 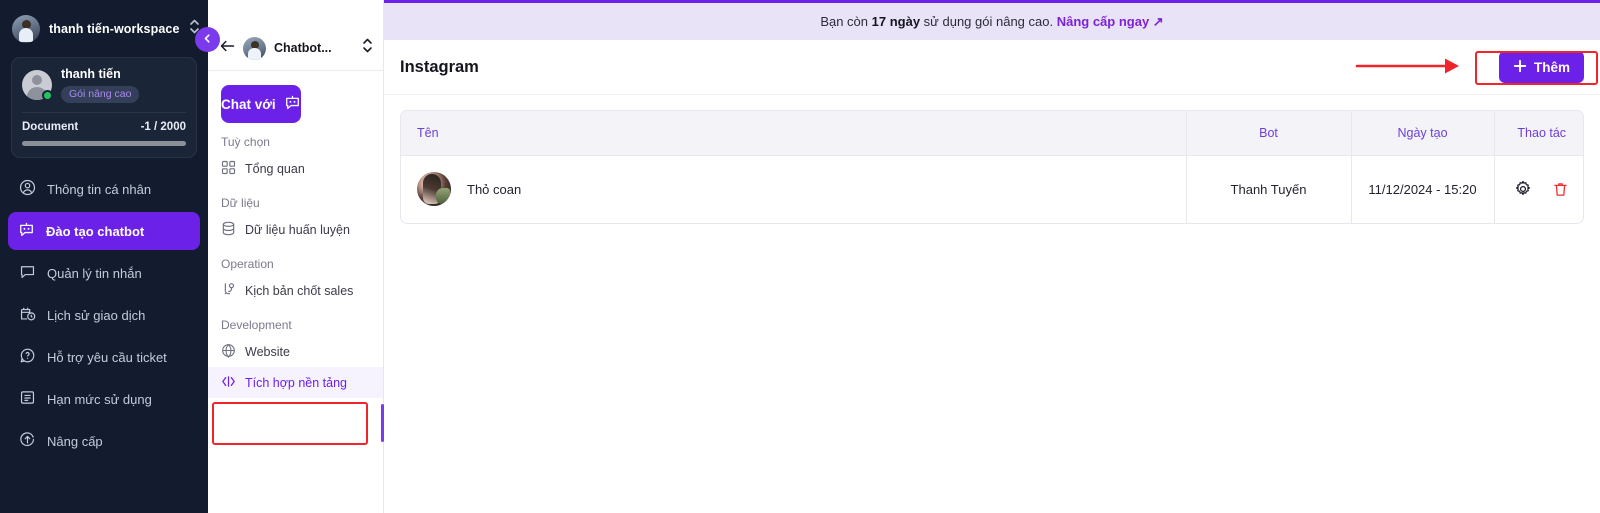 I want to click on banner-middle: sử dụng gói nâng cao., so click(x=988, y=21).